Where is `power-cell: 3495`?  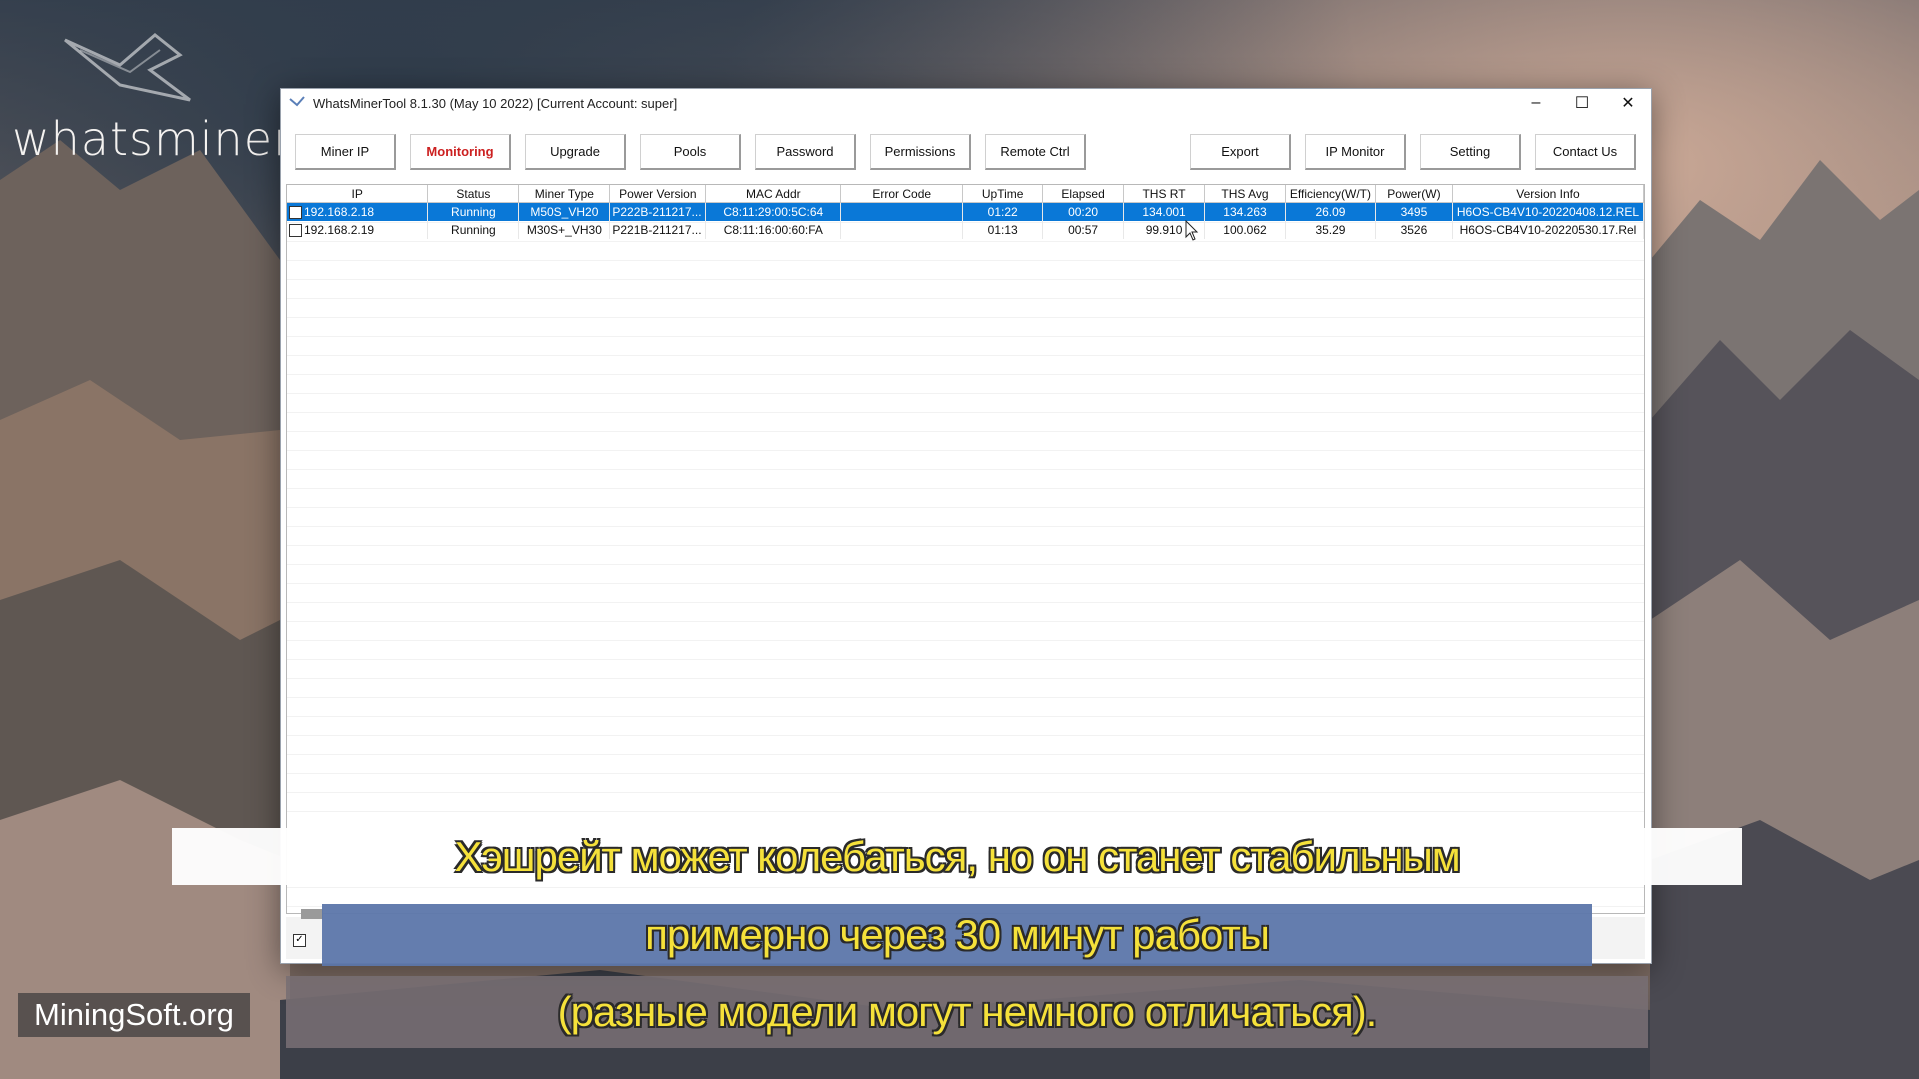 power-cell: 3495 is located at coordinates (1414, 211).